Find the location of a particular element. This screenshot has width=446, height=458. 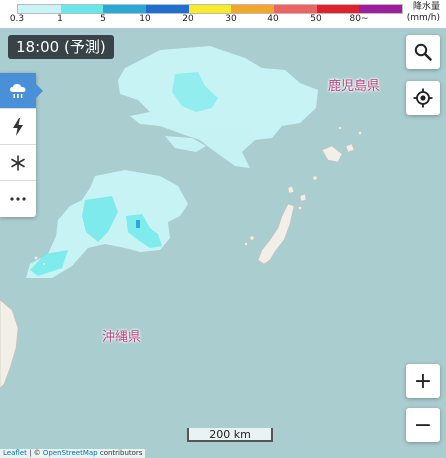

more-layers-button is located at coordinates (18, 199).